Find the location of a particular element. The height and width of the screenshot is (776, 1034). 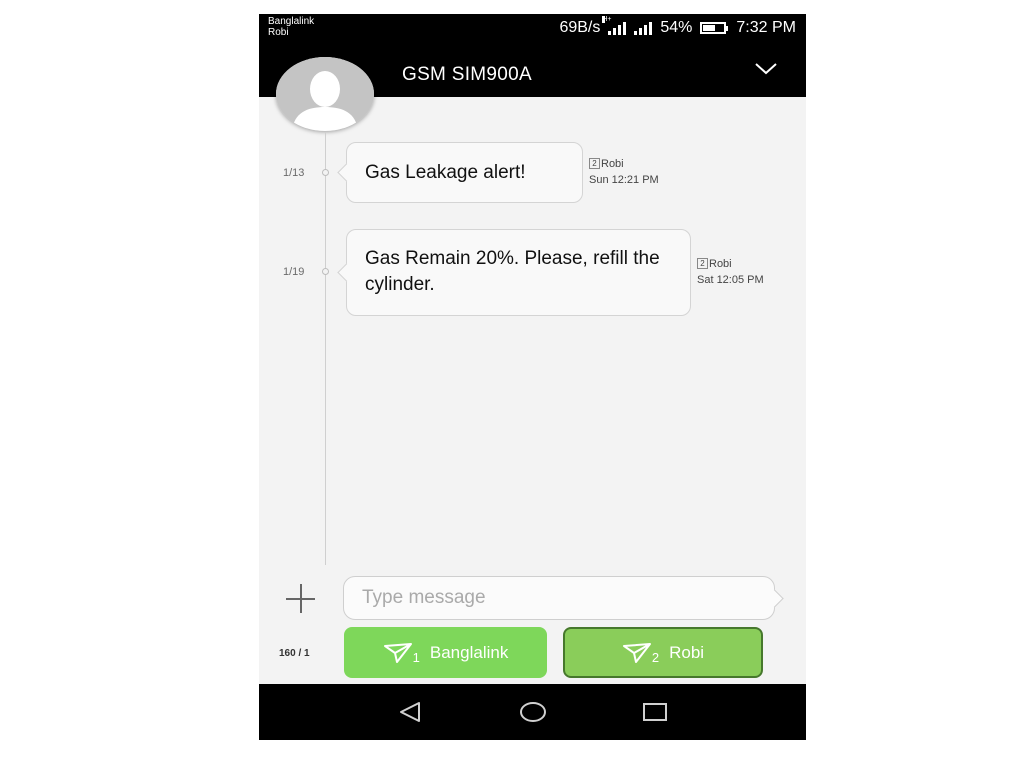

message-timeline is located at coordinates (325, 348).